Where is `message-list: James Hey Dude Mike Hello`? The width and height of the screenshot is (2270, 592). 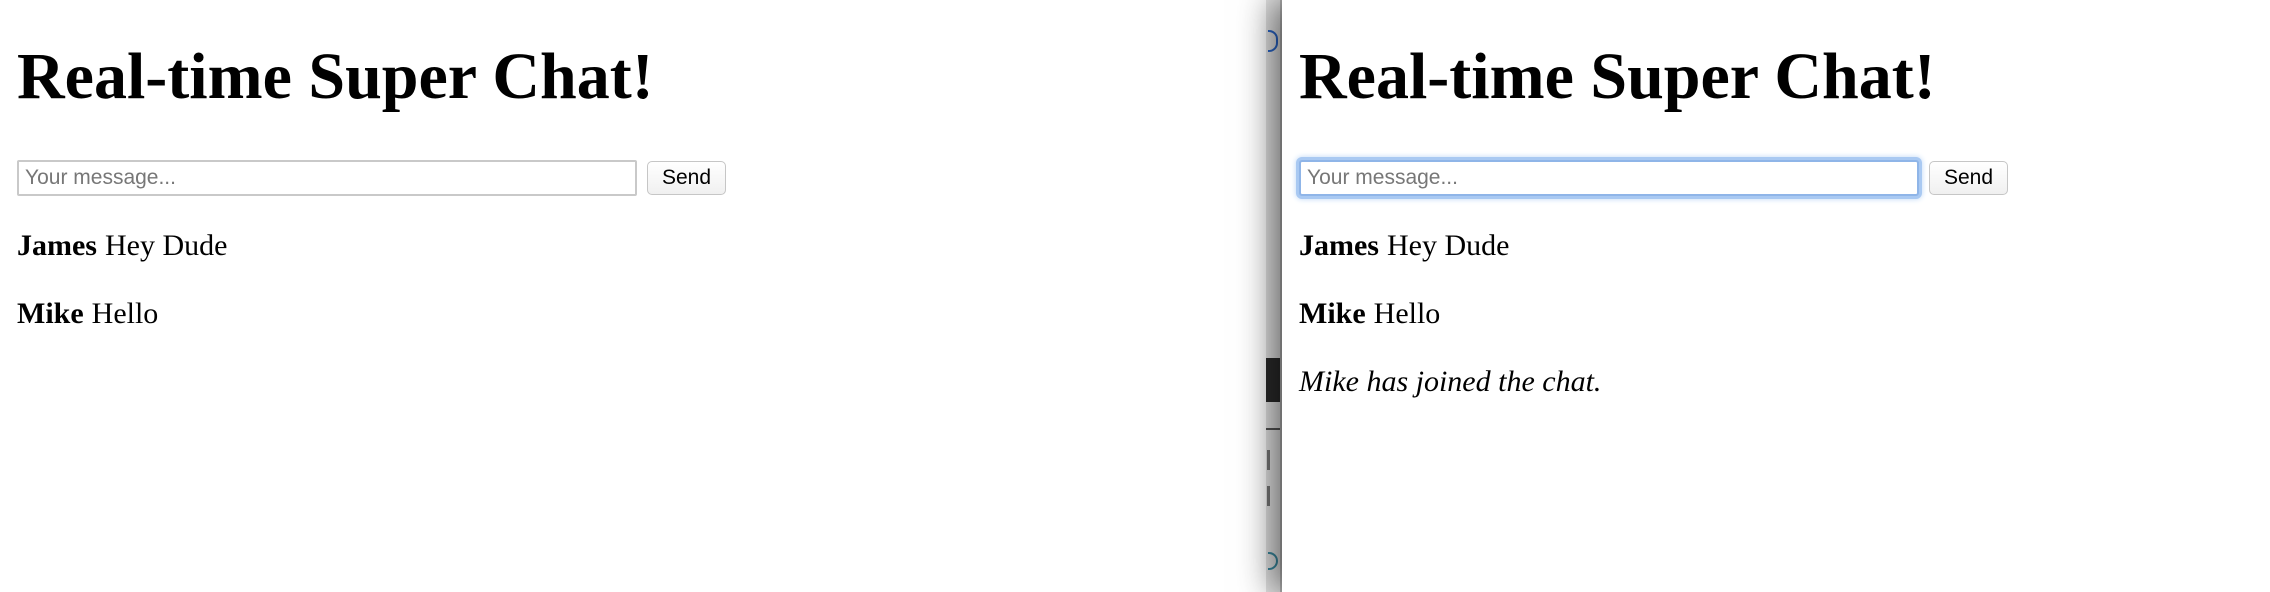
message-list: James Hey Dude Mike Hello is located at coordinates (122, 294).